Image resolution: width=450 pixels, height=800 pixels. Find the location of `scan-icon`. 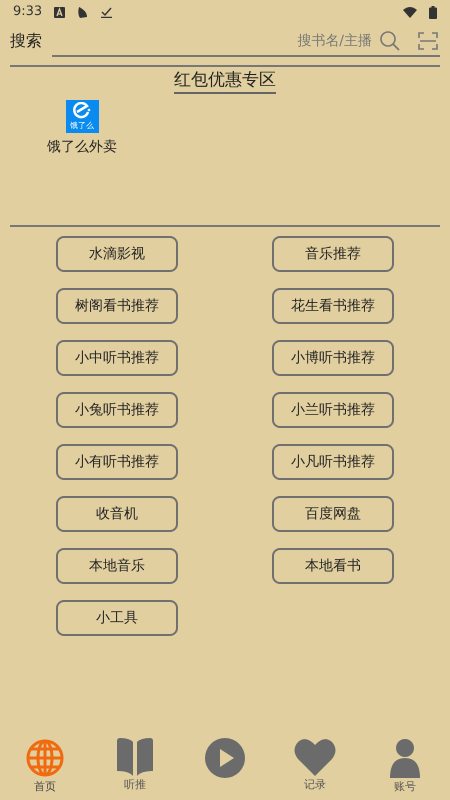

scan-icon is located at coordinates (428, 41).